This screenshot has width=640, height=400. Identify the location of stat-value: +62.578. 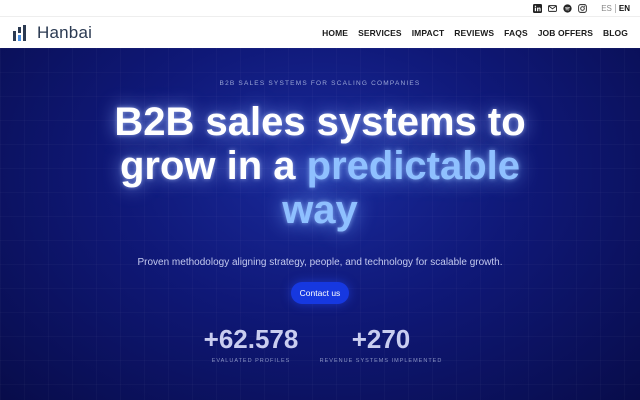
(251, 339).